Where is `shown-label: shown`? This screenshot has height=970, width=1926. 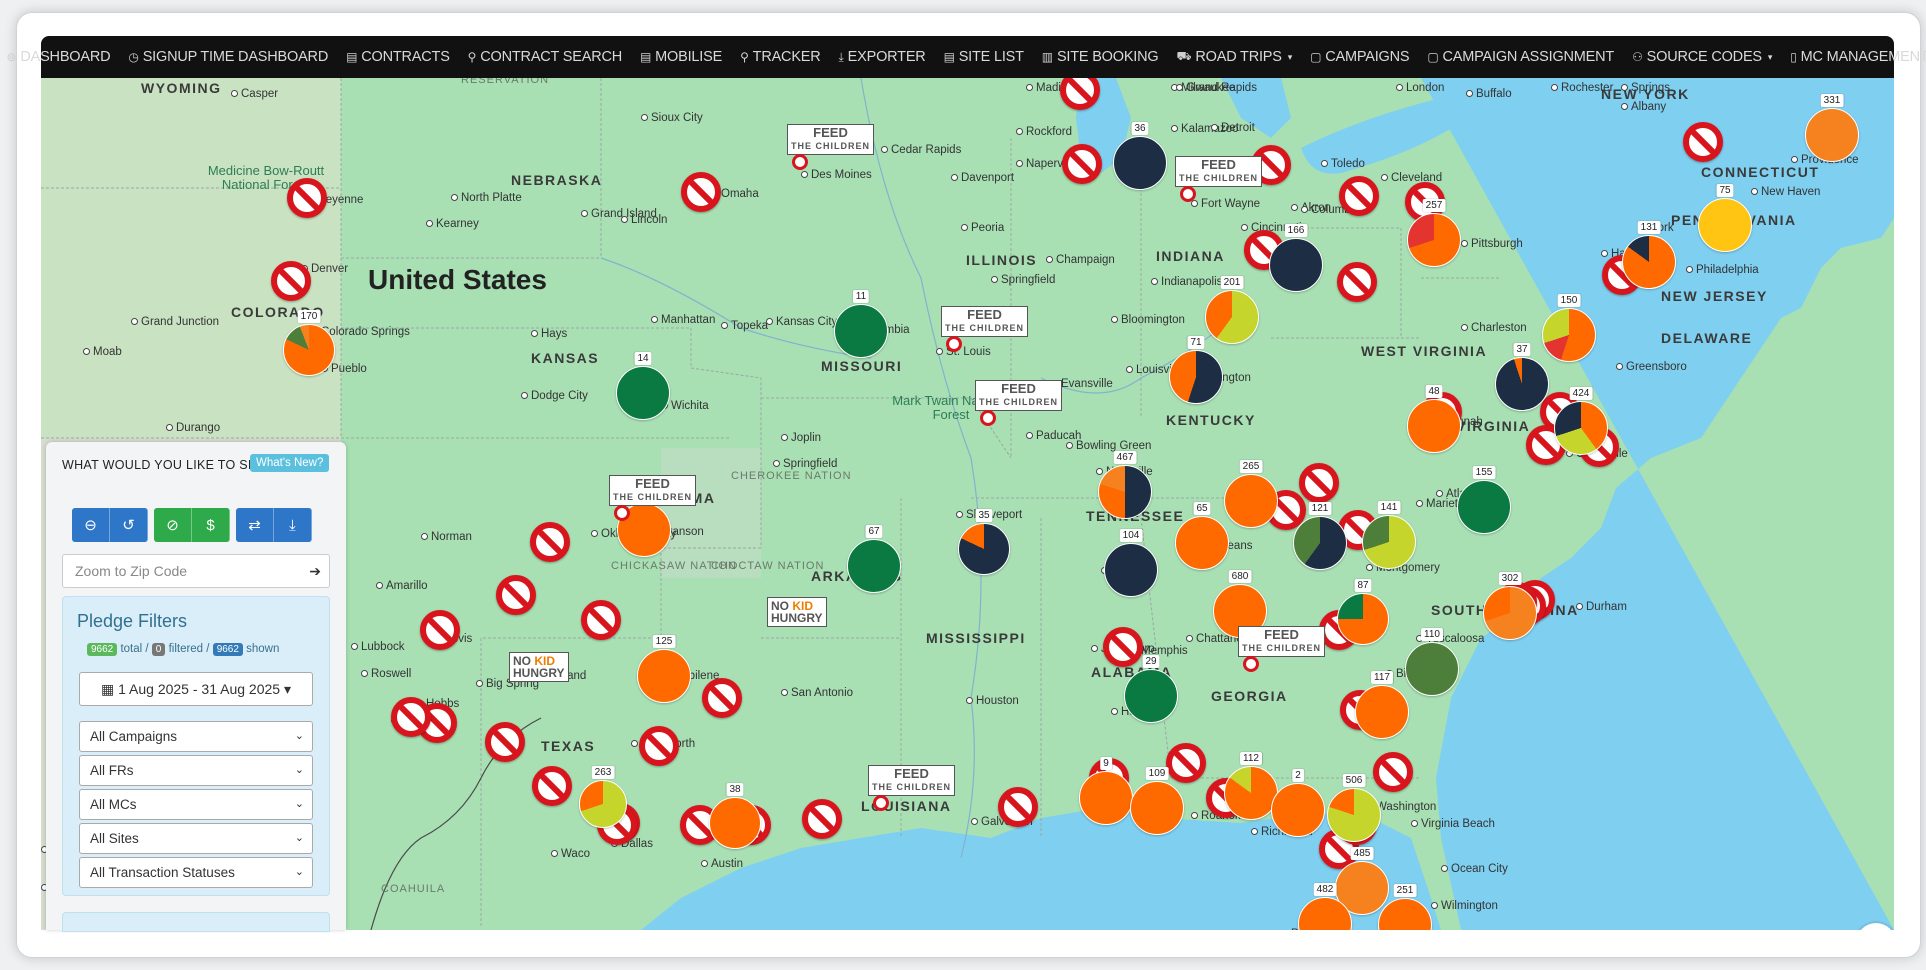
shown-label: shown is located at coordinates (263, 649).